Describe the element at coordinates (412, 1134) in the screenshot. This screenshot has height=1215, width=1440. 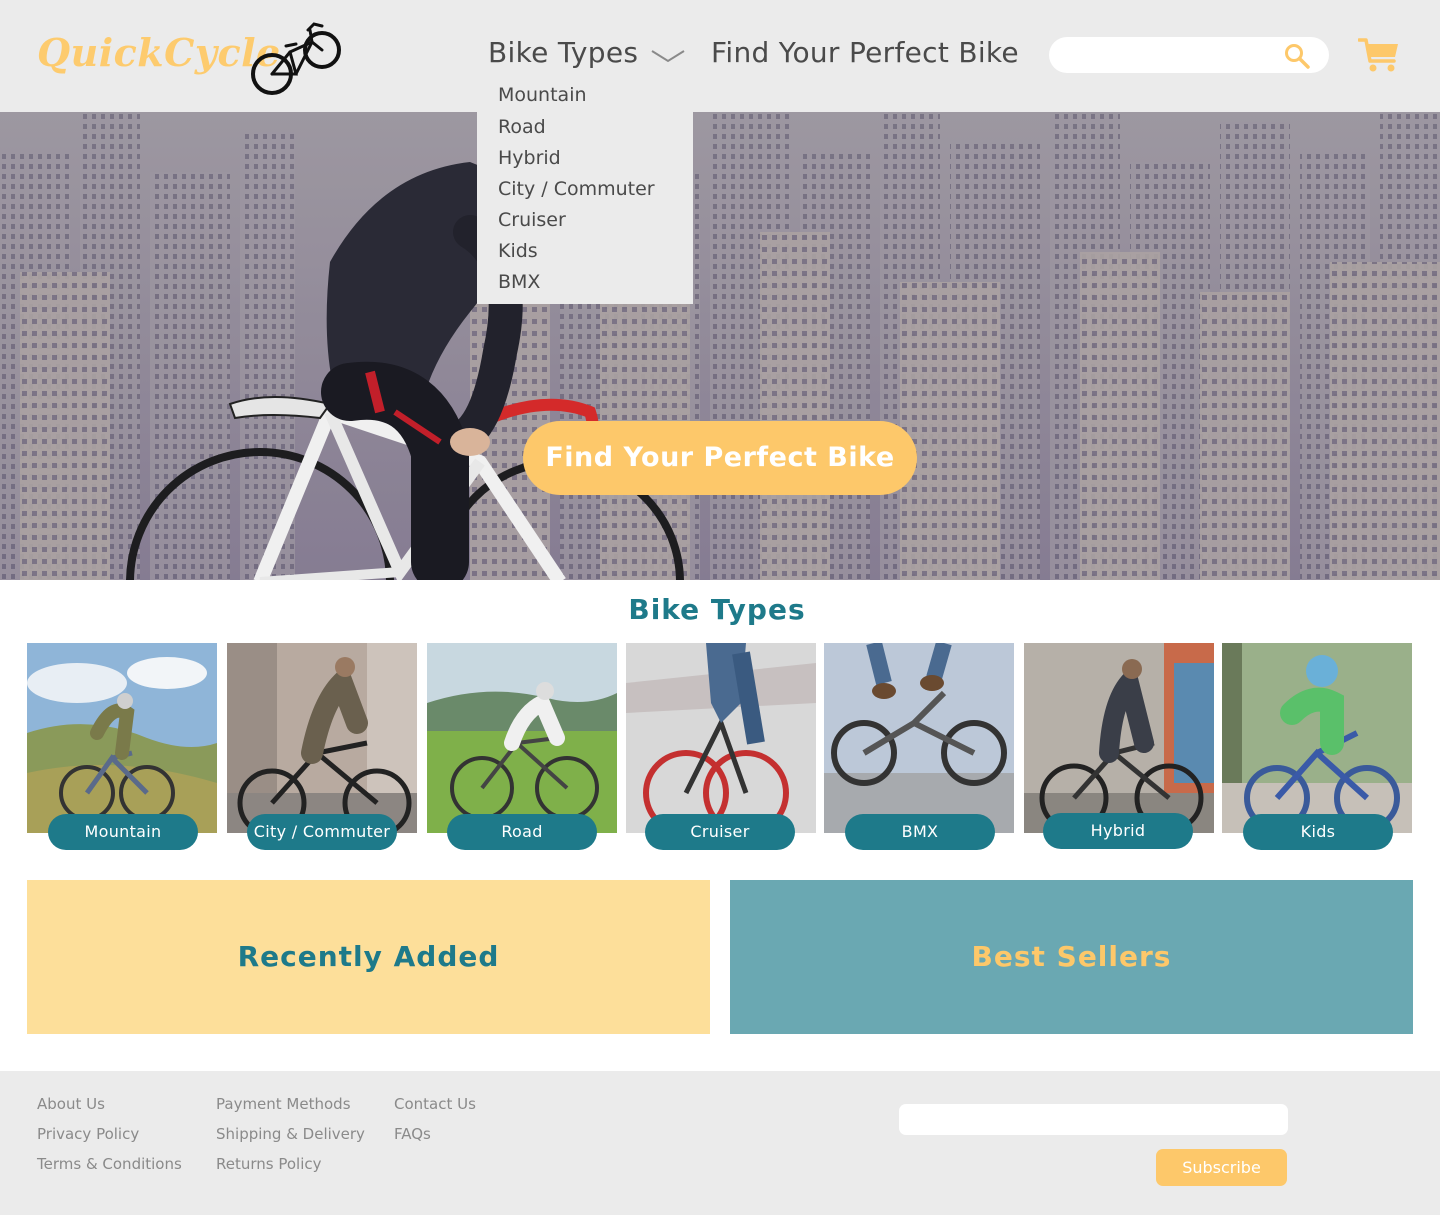
I see `footer-link-faqs: FAQs` at that location.